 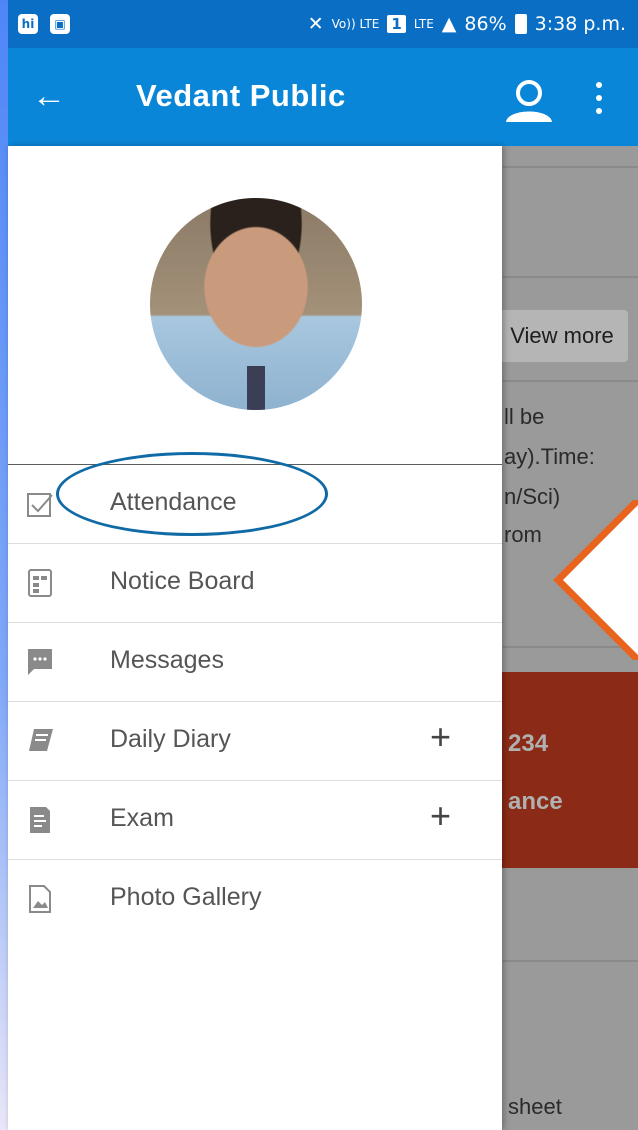 I want to click on drawer-item-label: Messages, so click(x=167, y=660).